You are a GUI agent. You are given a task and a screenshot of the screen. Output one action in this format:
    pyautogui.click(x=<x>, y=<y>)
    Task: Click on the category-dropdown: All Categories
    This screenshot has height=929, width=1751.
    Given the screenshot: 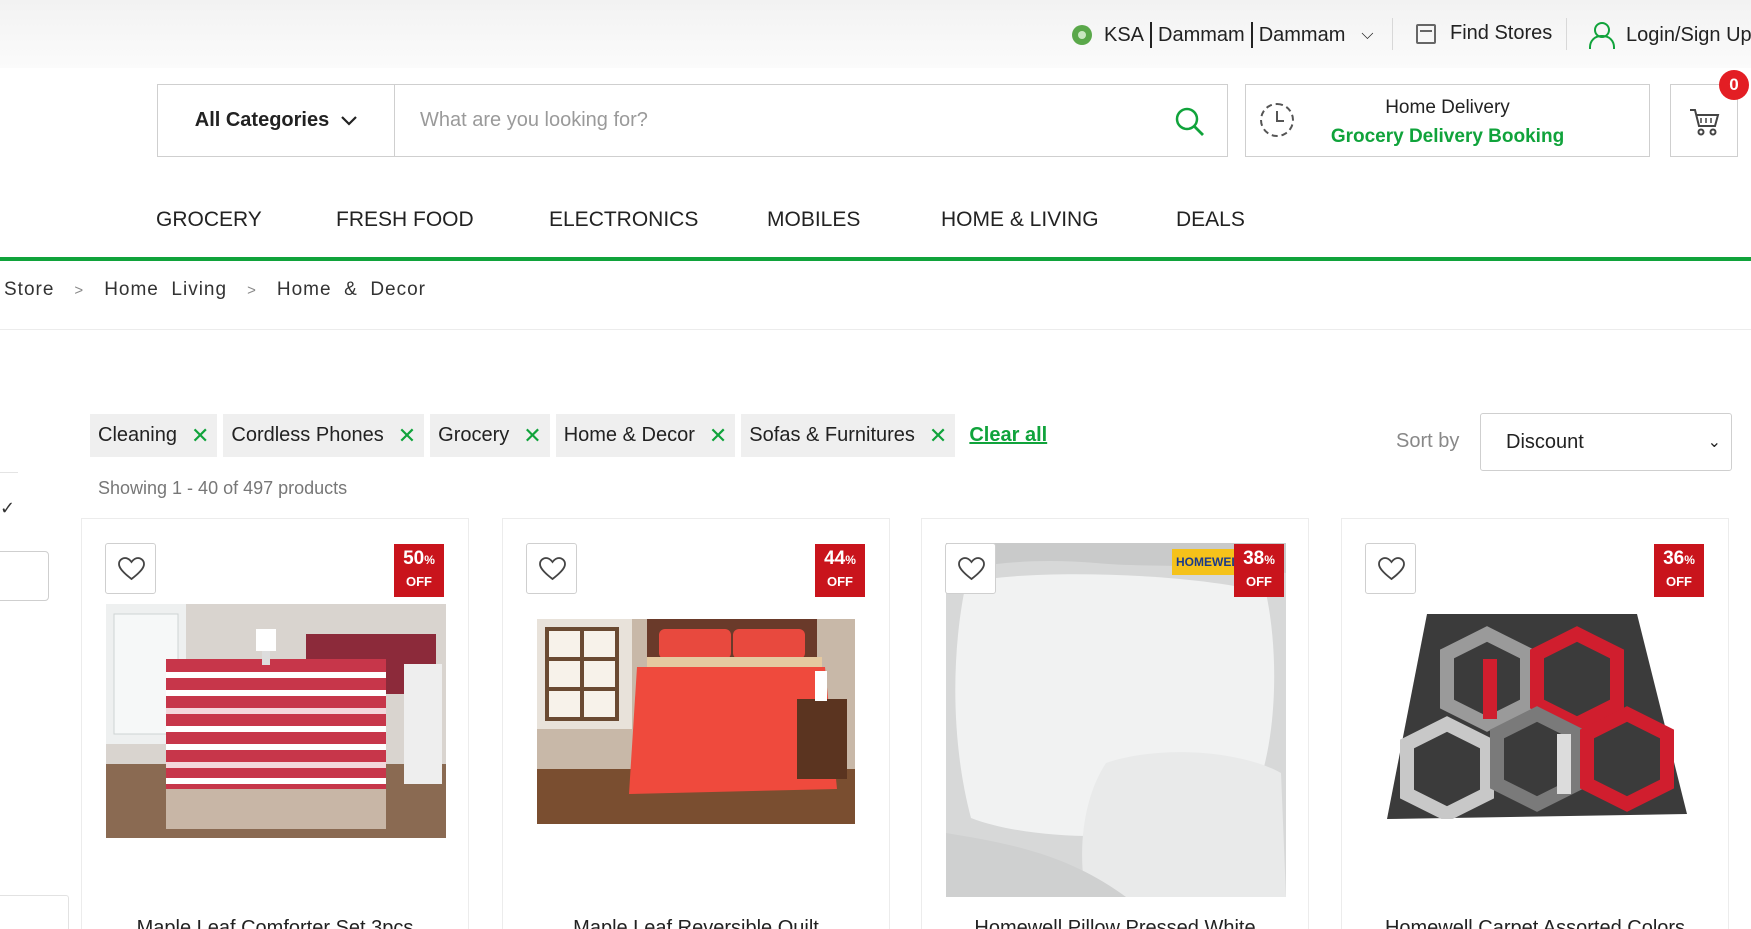 What is the action you would take?
    pyautogui.click(x=276, y=120)
    